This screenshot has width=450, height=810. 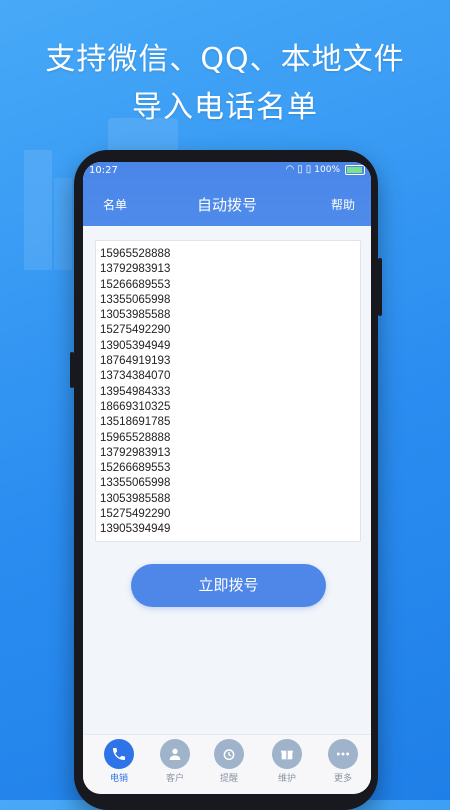 I want to click on battery-icon, so click(x=355, y=169).